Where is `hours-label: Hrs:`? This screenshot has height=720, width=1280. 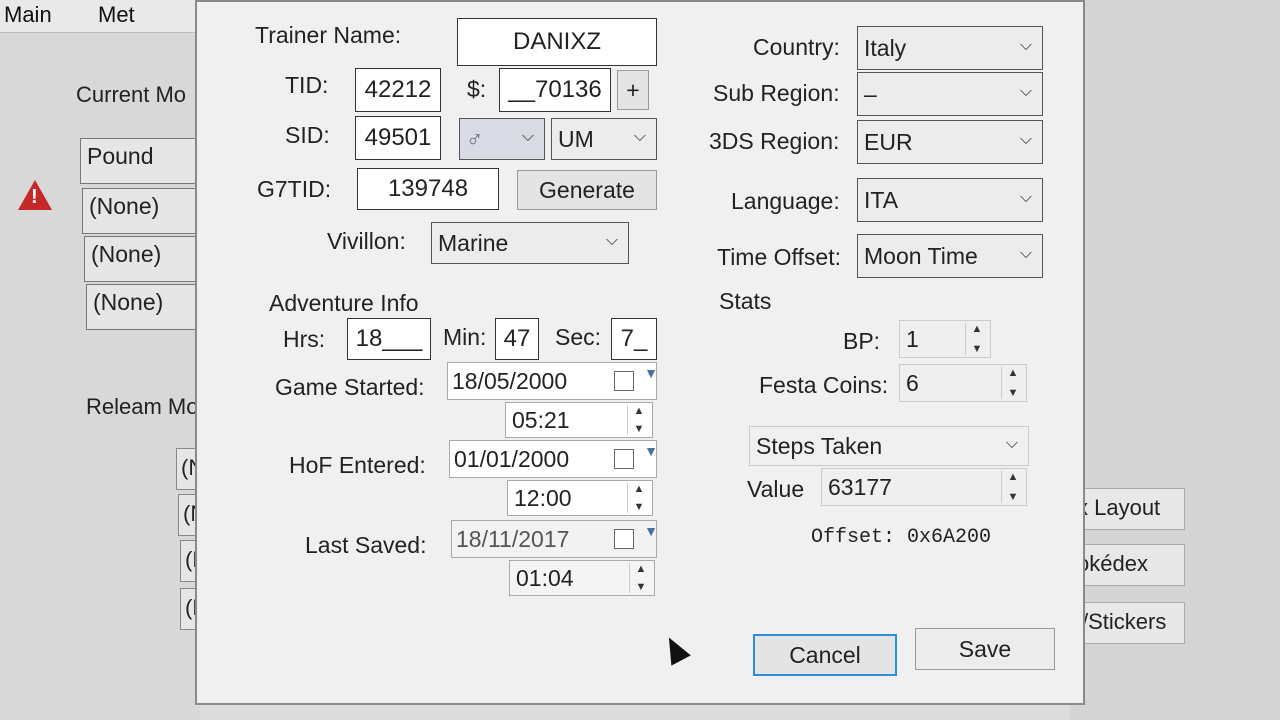 hours-label: Hrs: is located at coordinates (304, 339).